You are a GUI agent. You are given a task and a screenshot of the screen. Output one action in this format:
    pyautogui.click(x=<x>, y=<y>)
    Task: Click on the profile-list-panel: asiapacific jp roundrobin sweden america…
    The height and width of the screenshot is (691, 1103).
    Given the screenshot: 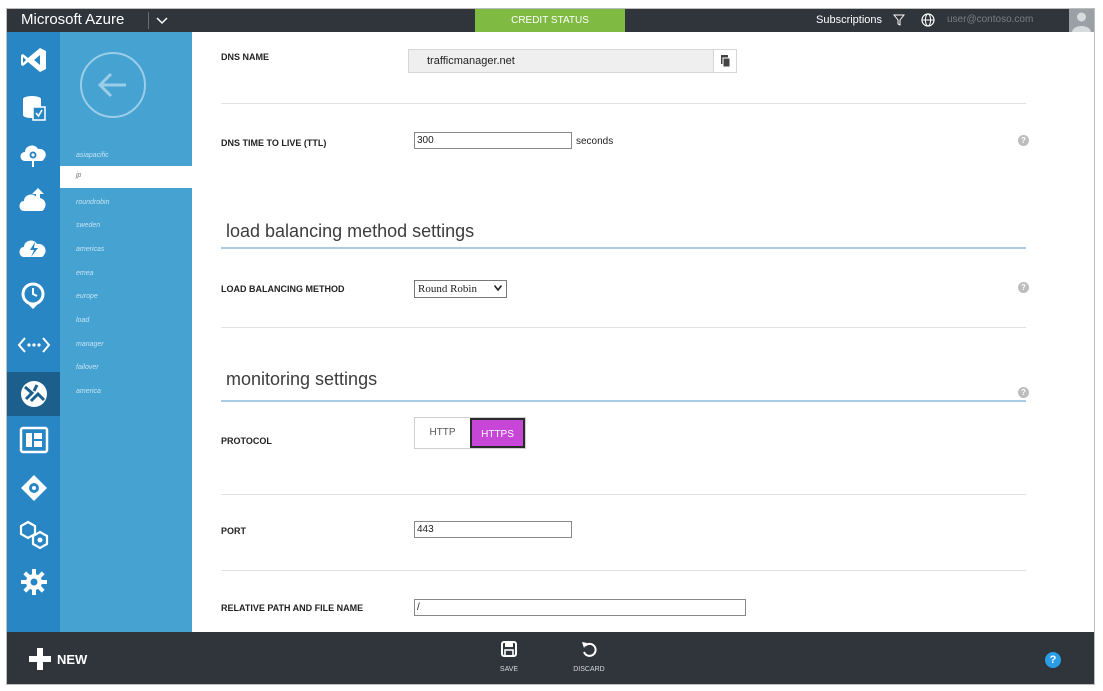 What is the action you would take?
    pyautogui.click(x=126, y=332)
    